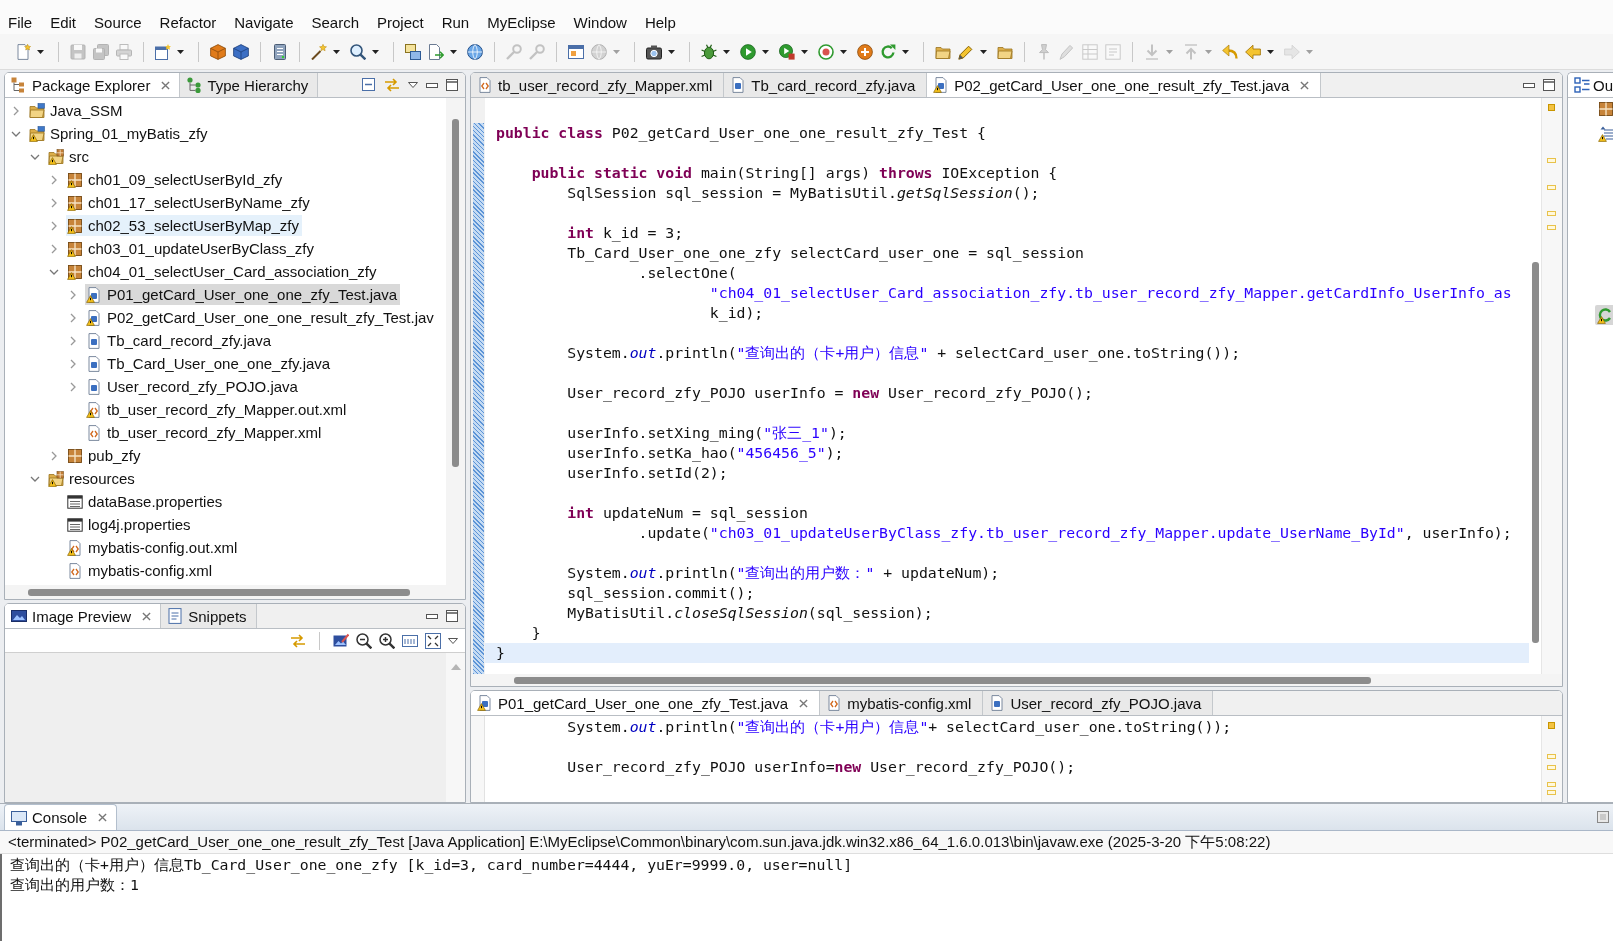  Describe the element at coordinates (357, 51) in the screenshot. I see `search-icon` at that location.